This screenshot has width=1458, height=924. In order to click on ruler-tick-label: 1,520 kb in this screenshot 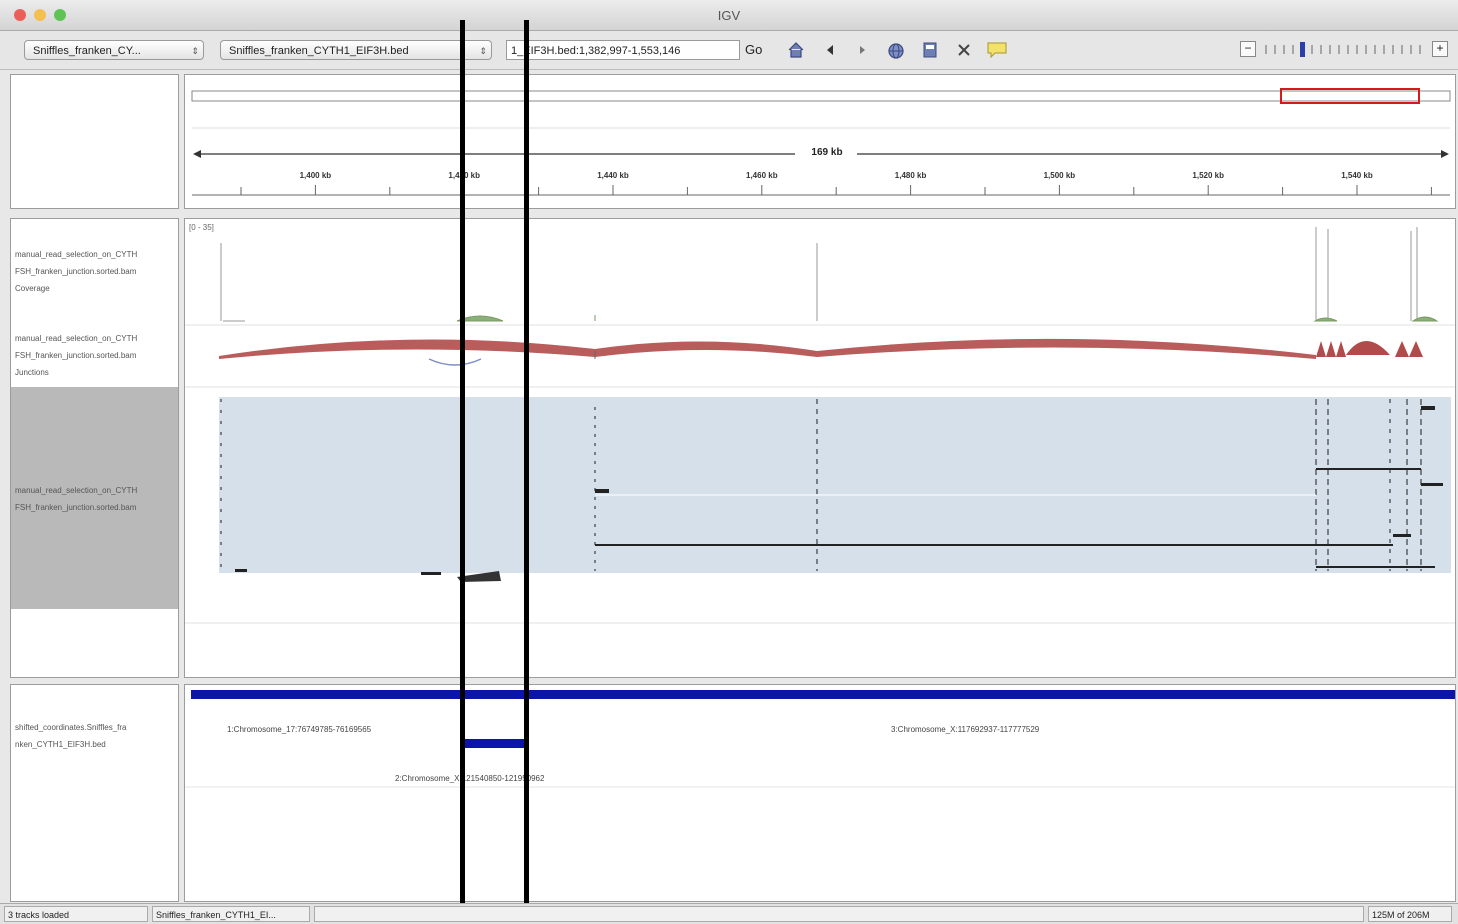, I will do `click(1208, 175)`.